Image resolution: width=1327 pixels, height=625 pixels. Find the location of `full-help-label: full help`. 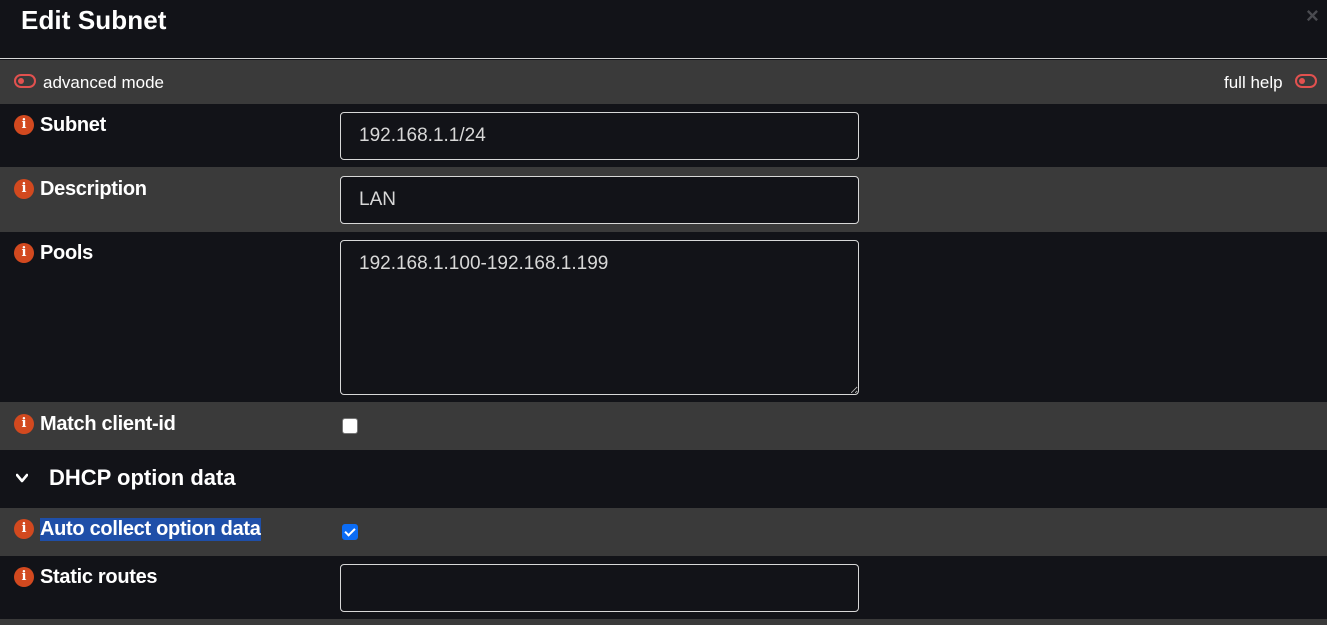

full-help-label: full help is located at coordinates (1253, 83).